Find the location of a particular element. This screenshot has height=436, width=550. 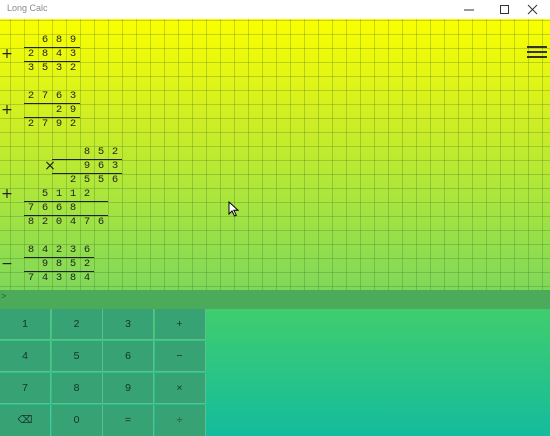

key-multiply: × is located at coordinates (180, 388).